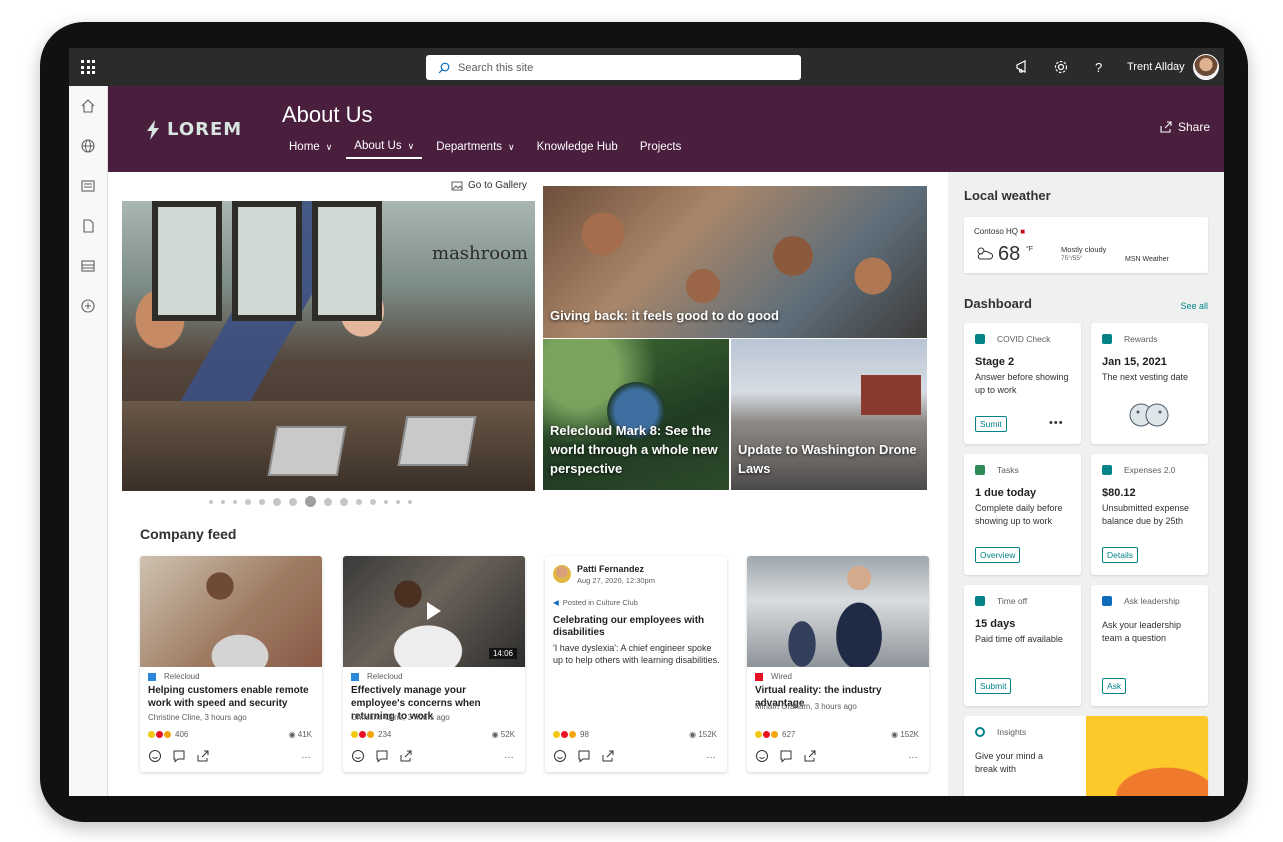  I want to click on megaphone-icon, so click(1023, 67).